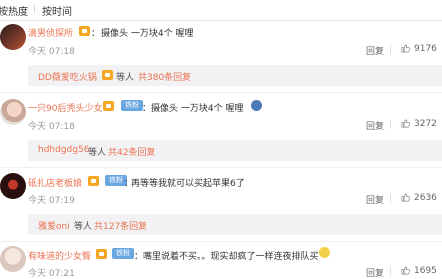 The width and height of the screenshot is (442, 279). I want to click on like-count: 3272, so click(425, 124).